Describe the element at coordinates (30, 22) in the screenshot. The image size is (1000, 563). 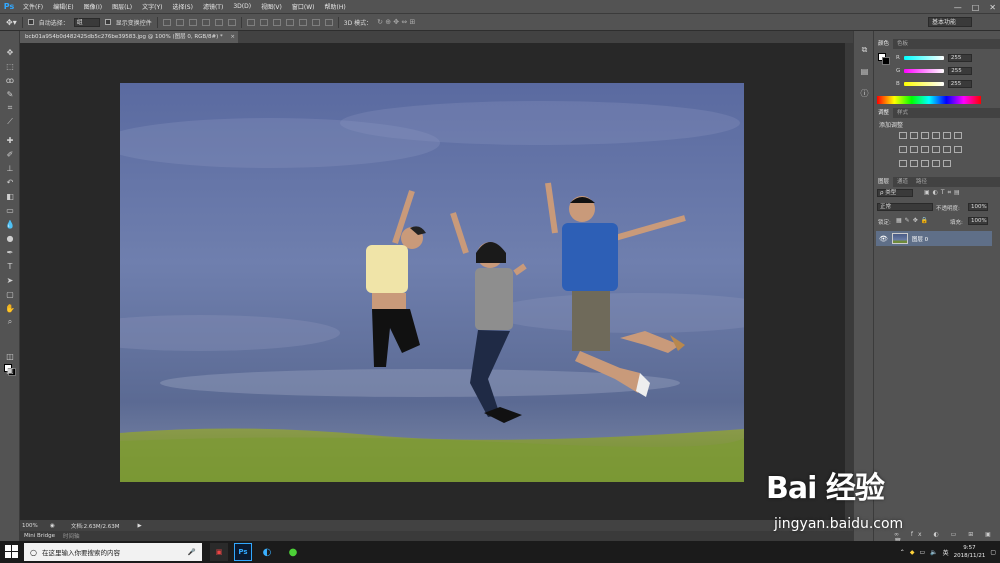
I see `auto-select-checkbox` at that location.